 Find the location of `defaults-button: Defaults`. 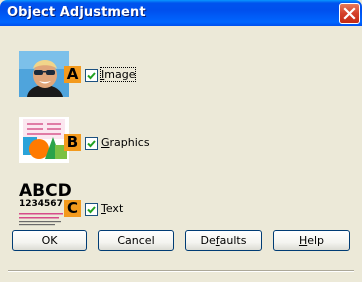

defaults-button: Defaults is located at coordinates (223, 240).